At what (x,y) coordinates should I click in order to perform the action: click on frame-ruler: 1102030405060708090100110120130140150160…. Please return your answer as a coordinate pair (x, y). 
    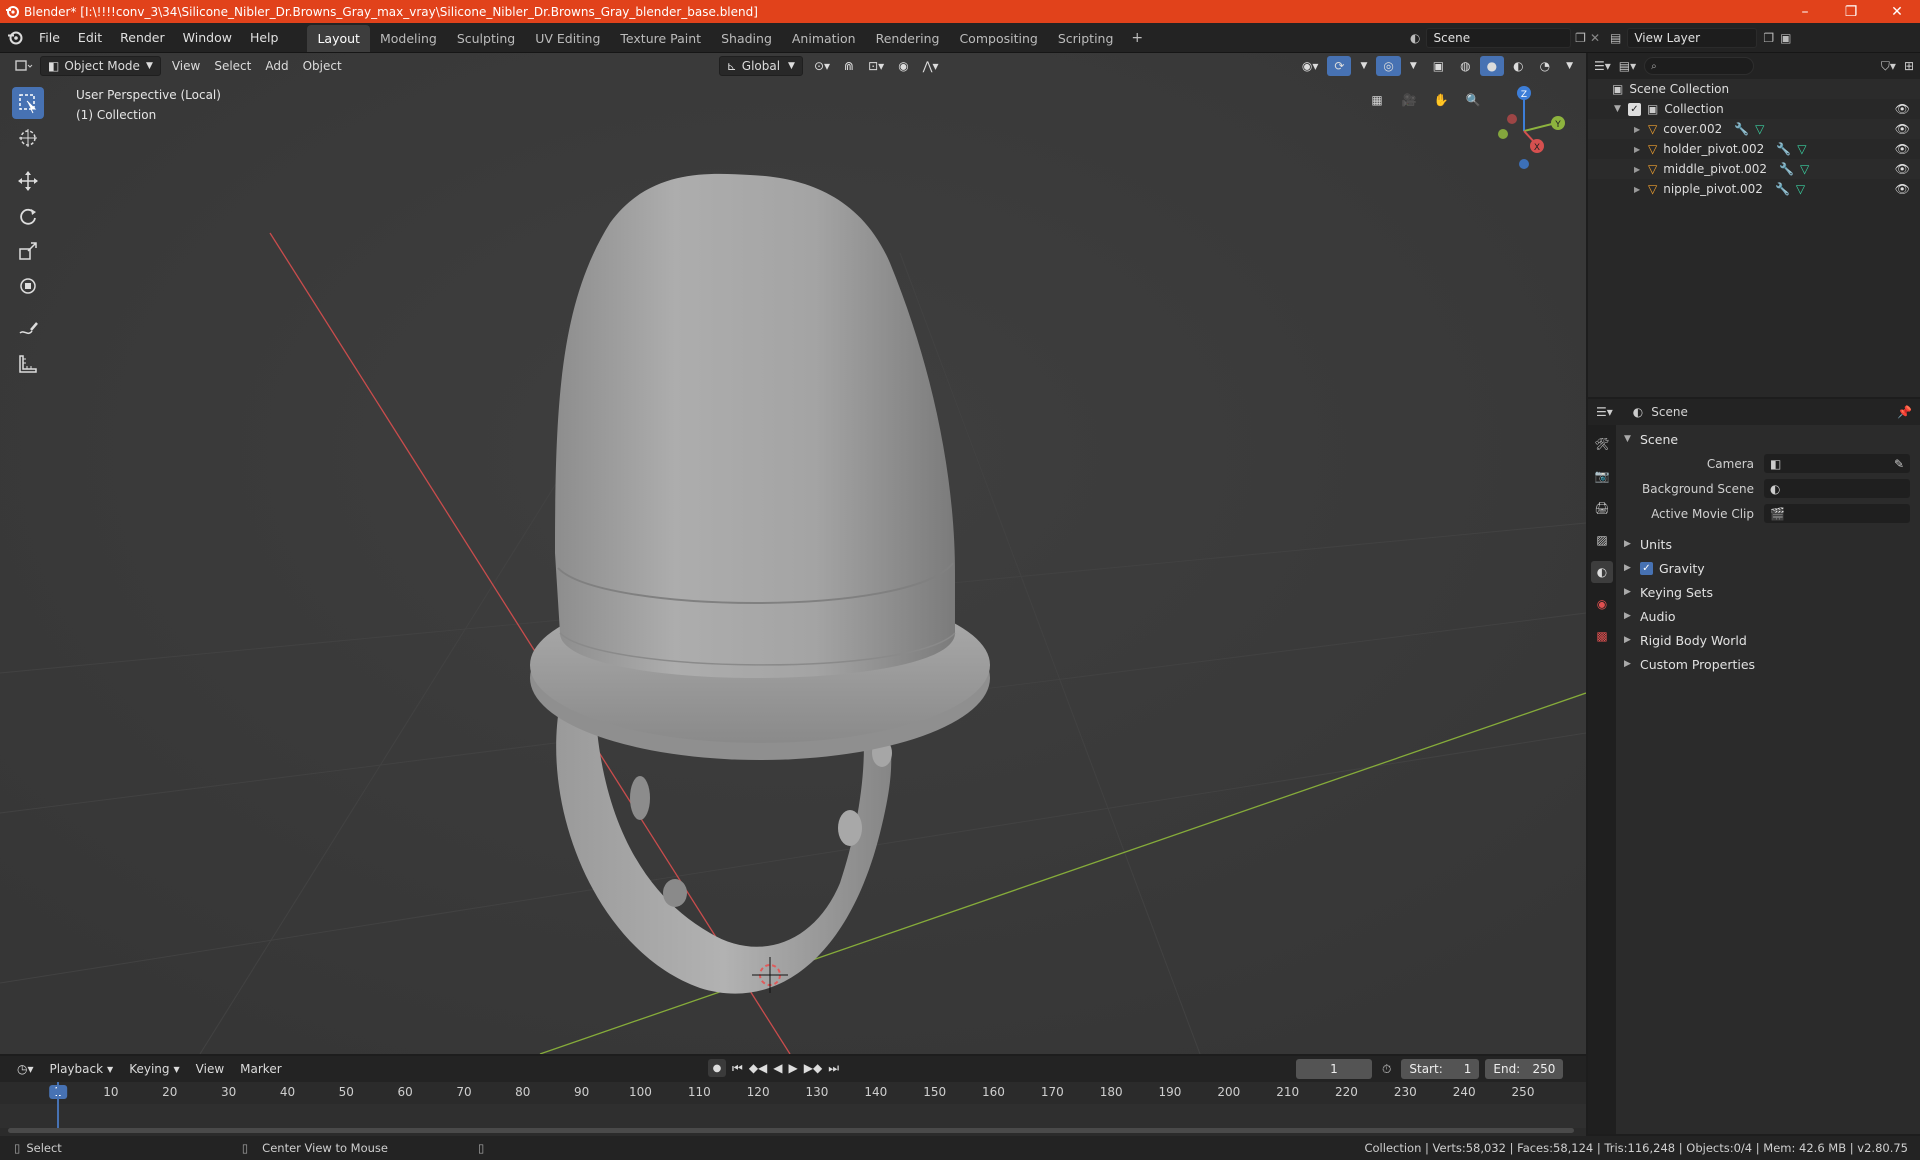
    Looking at the image, I should click on (793, 1093).